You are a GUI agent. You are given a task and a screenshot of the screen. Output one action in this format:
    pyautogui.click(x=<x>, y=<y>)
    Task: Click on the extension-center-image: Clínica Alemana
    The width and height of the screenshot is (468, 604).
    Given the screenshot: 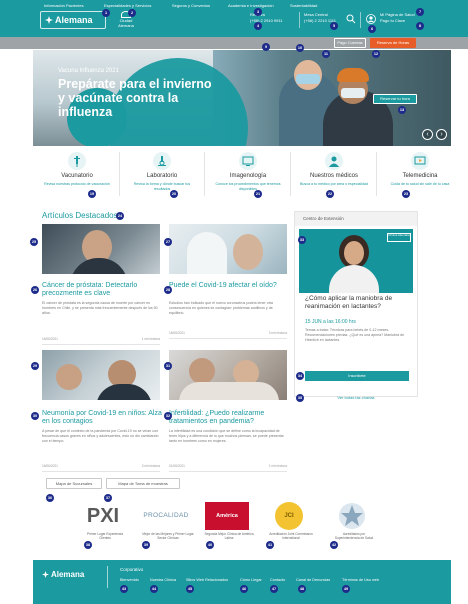 What is the action you would take?
    pyautogui.click(x=356, y=261)
    